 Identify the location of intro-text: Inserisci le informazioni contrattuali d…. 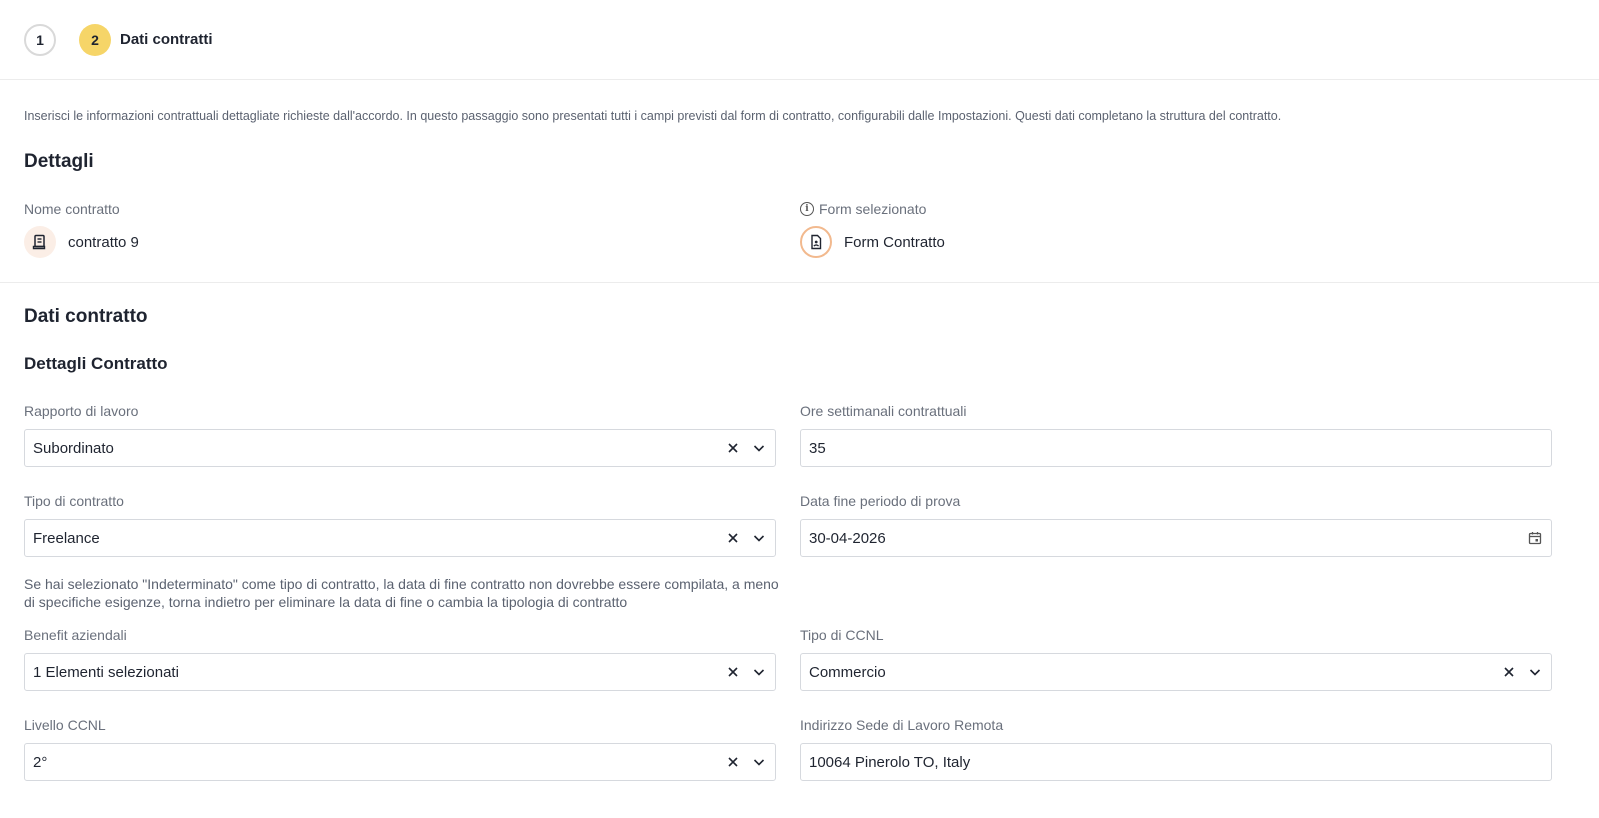
(653, 116).